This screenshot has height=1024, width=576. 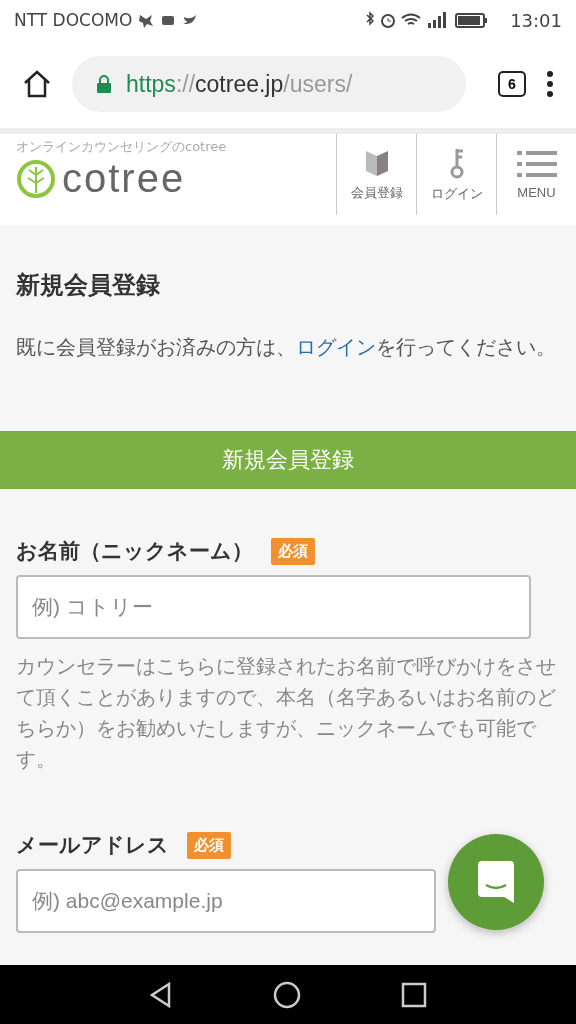 What do you see at coordinates (273, 607) in the screenshot?
I see `input-field: 例) コトリー` at bounding box center [273, 607].